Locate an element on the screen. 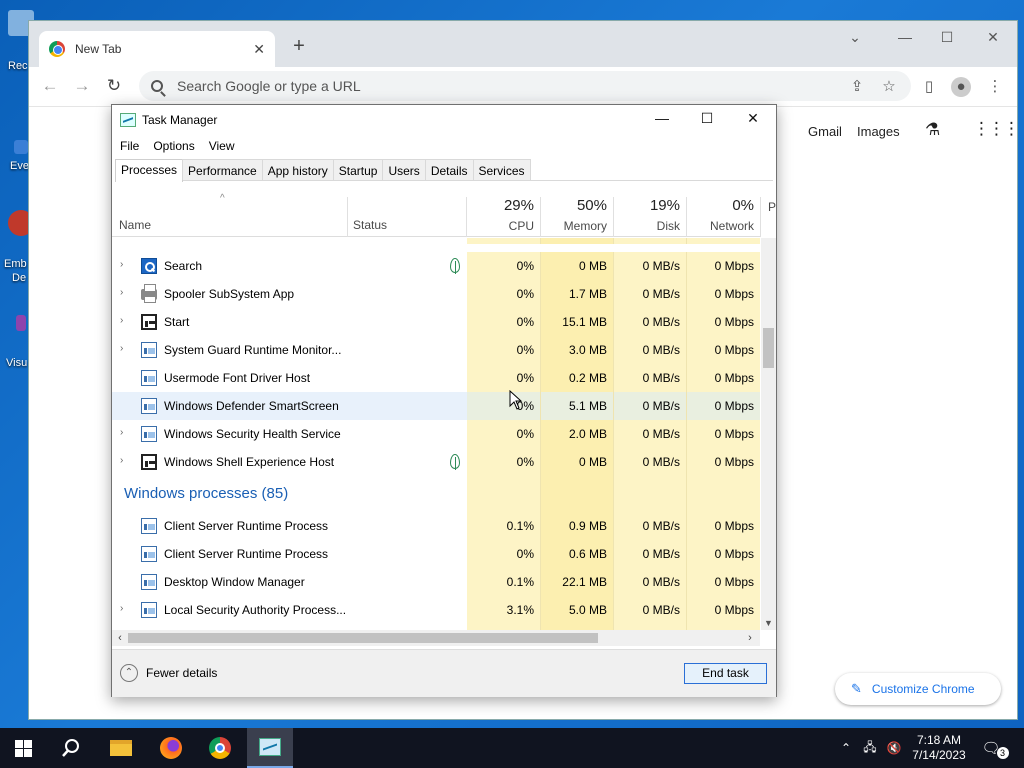  gmail-link: Gmail is located at coordinates (825, 131).